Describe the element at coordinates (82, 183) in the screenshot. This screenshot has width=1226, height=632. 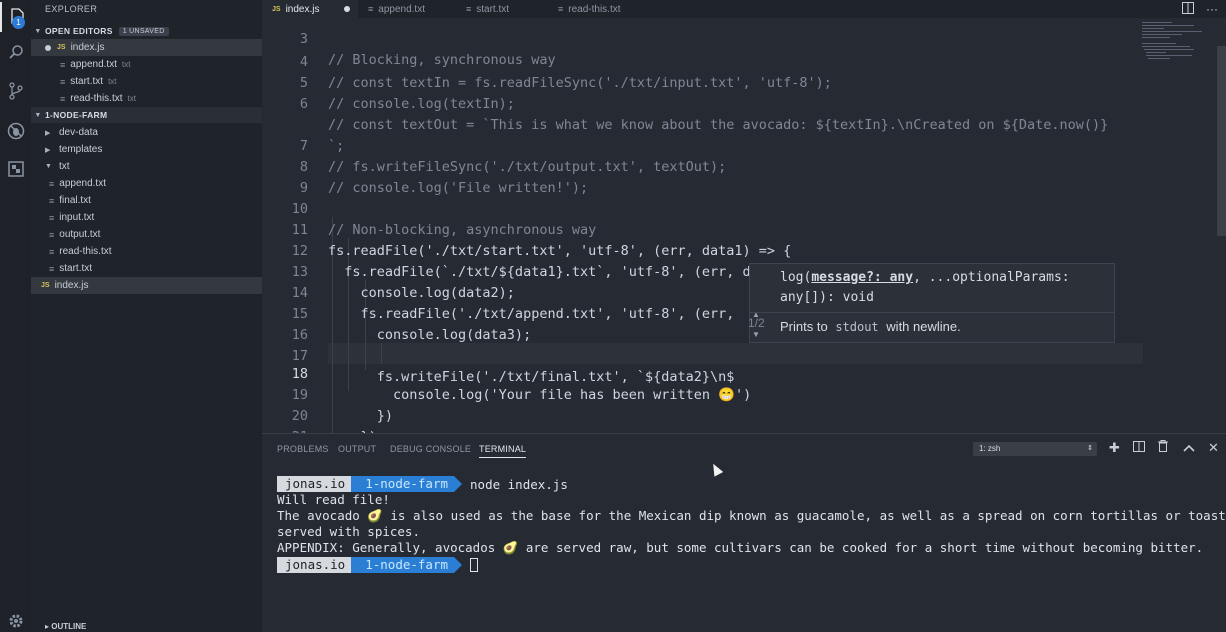
I see `file-label: append.txt` at that location.